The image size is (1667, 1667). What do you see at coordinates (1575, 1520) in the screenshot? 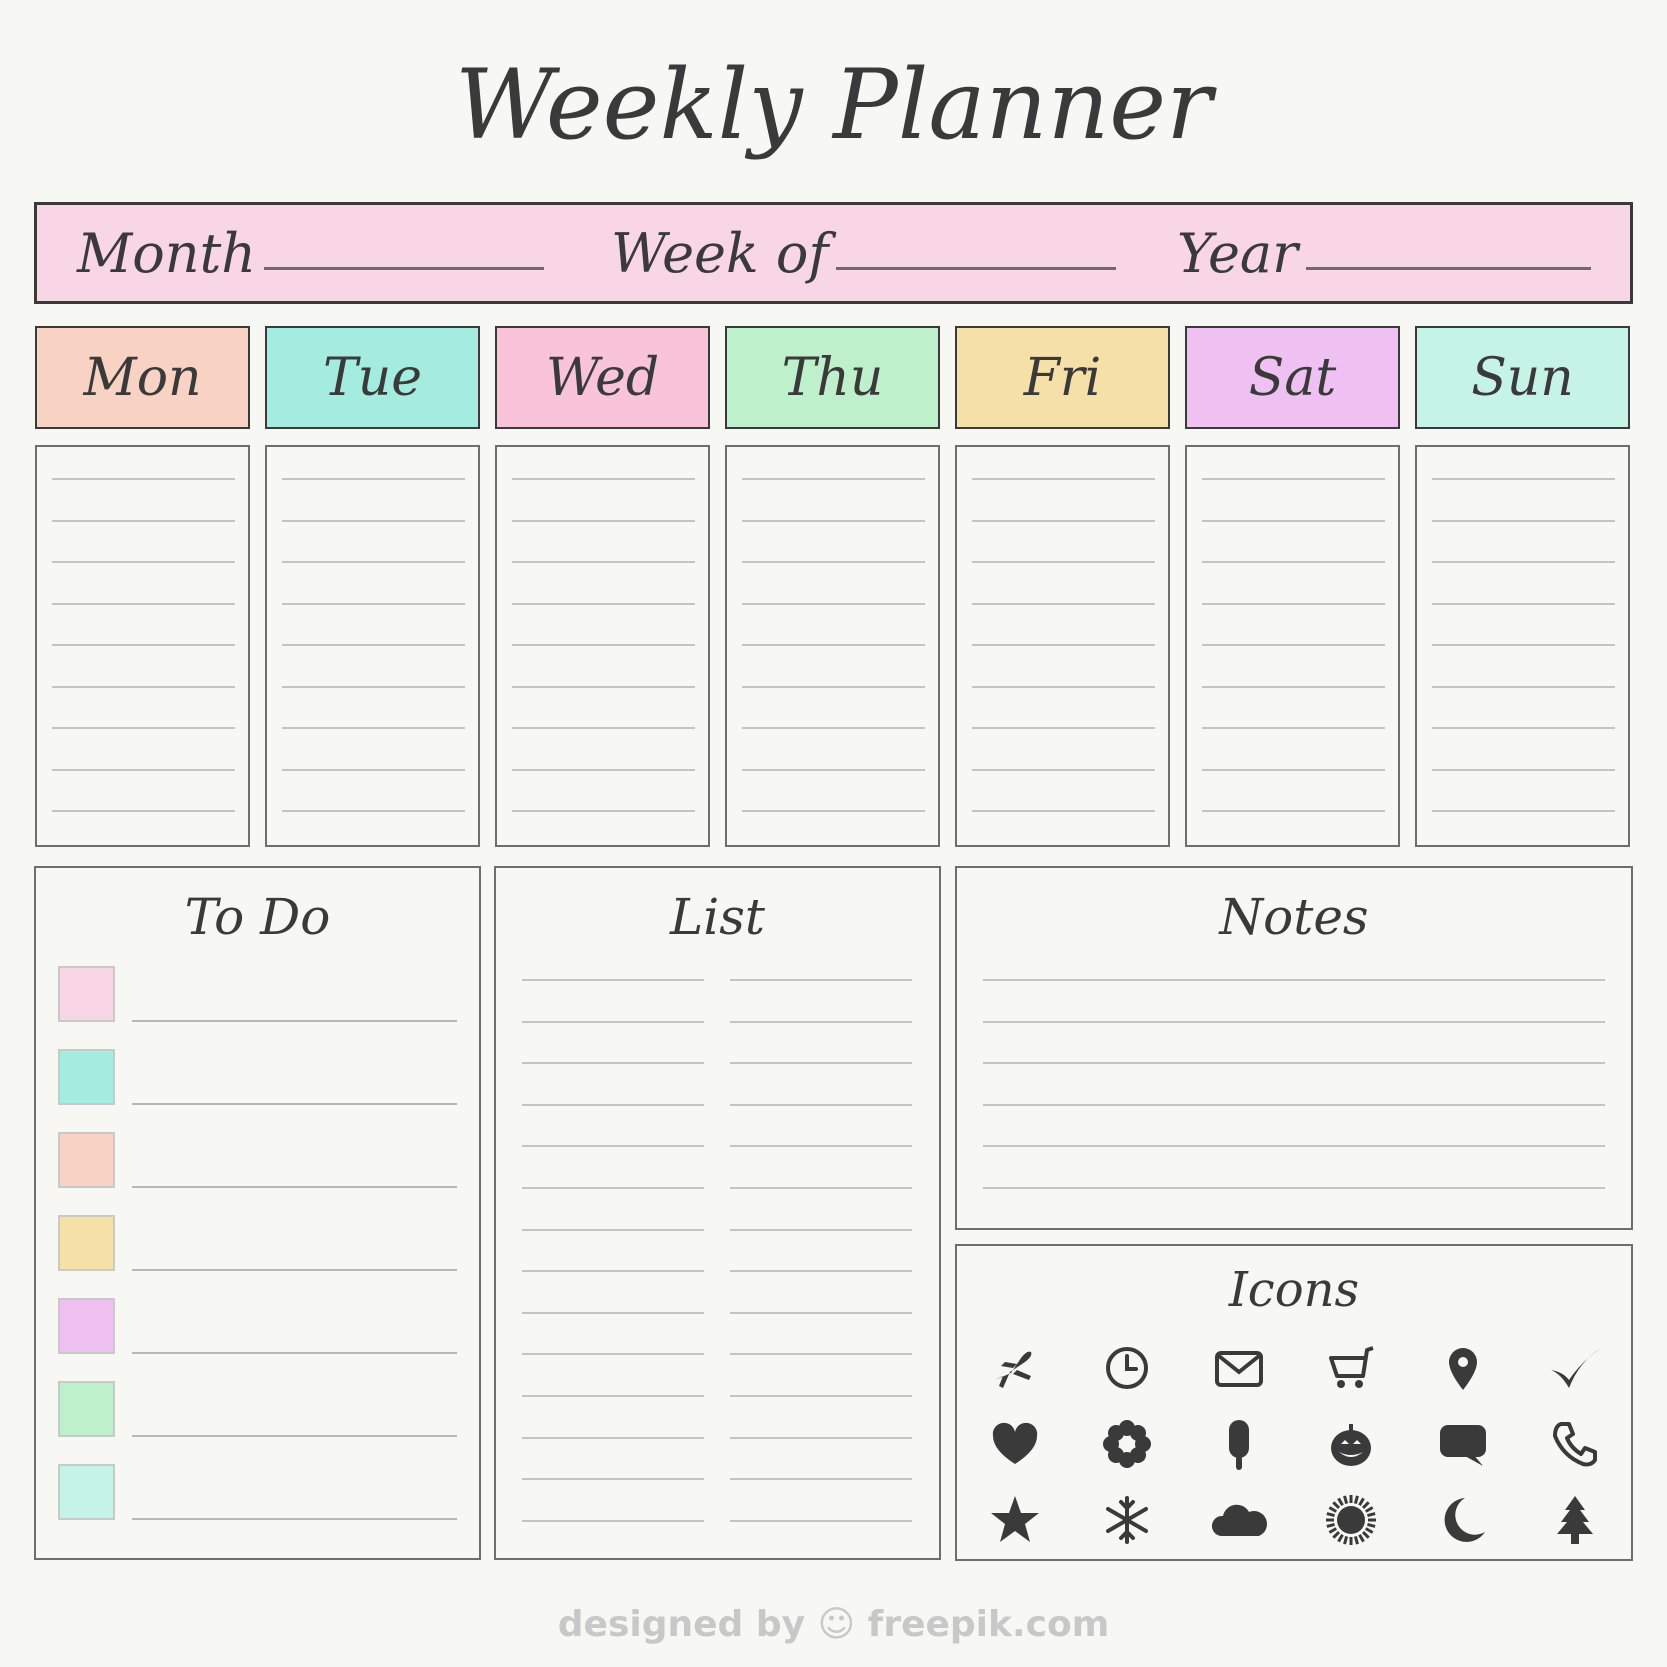
I see `tree-icon` at bounding box center [1575, 1520].